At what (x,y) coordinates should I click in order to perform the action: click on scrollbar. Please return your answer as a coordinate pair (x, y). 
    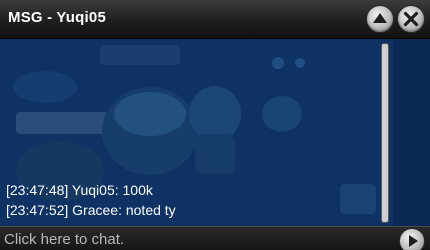
    Looking at the image, I should click on (385, 132).